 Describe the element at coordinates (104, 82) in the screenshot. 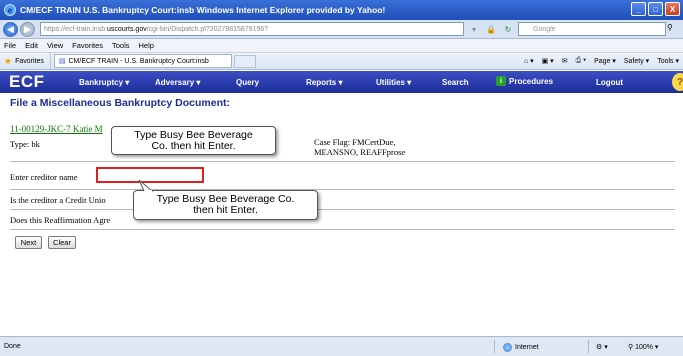

I see `nav-bankruptcy: Bankruptcy ▾` at that location.